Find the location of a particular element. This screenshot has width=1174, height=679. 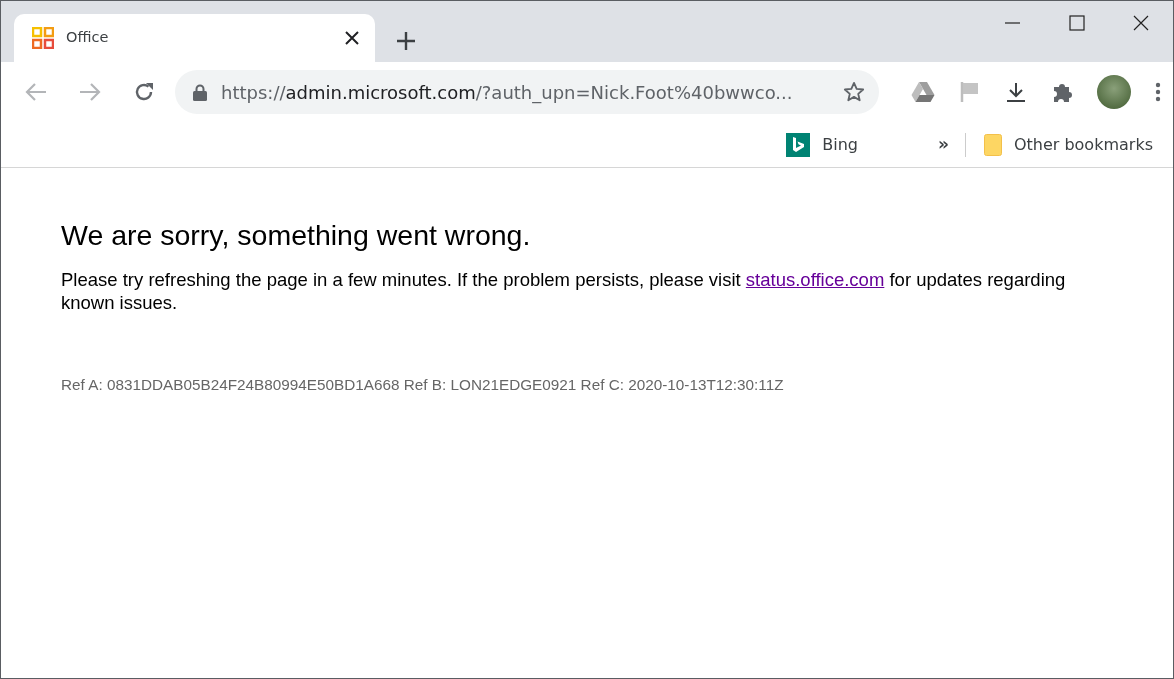

star-icon is located at coordinates (854, 92).